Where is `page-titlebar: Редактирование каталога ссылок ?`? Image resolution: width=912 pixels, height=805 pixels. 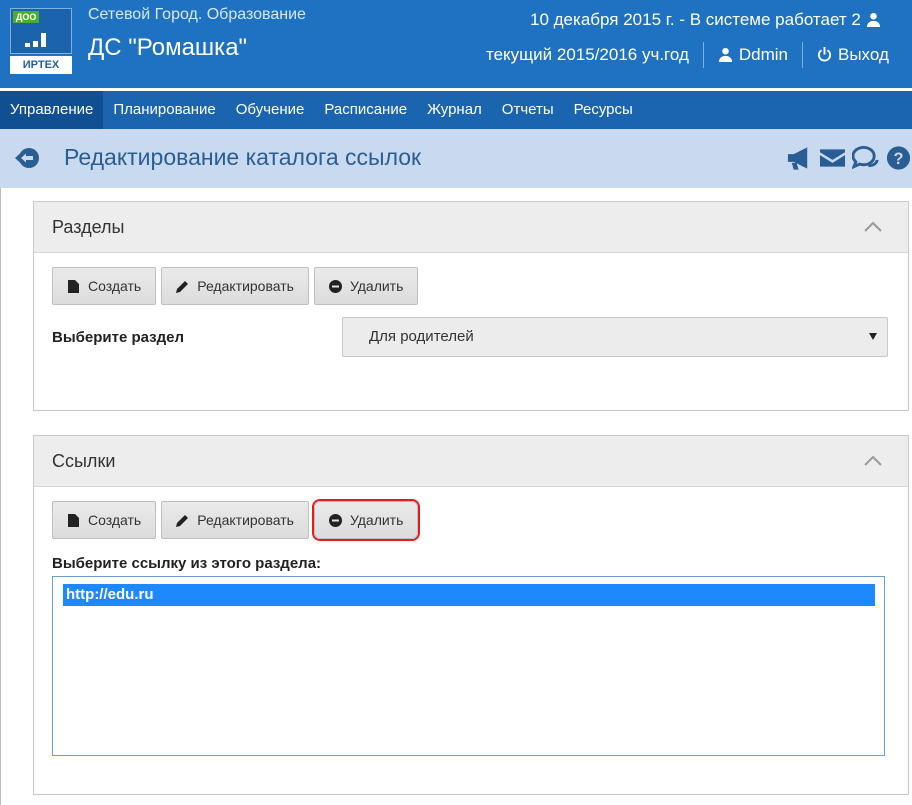
page-titlebar: Редактирование каталога ссылок ? is located at coordinates (456, 158).